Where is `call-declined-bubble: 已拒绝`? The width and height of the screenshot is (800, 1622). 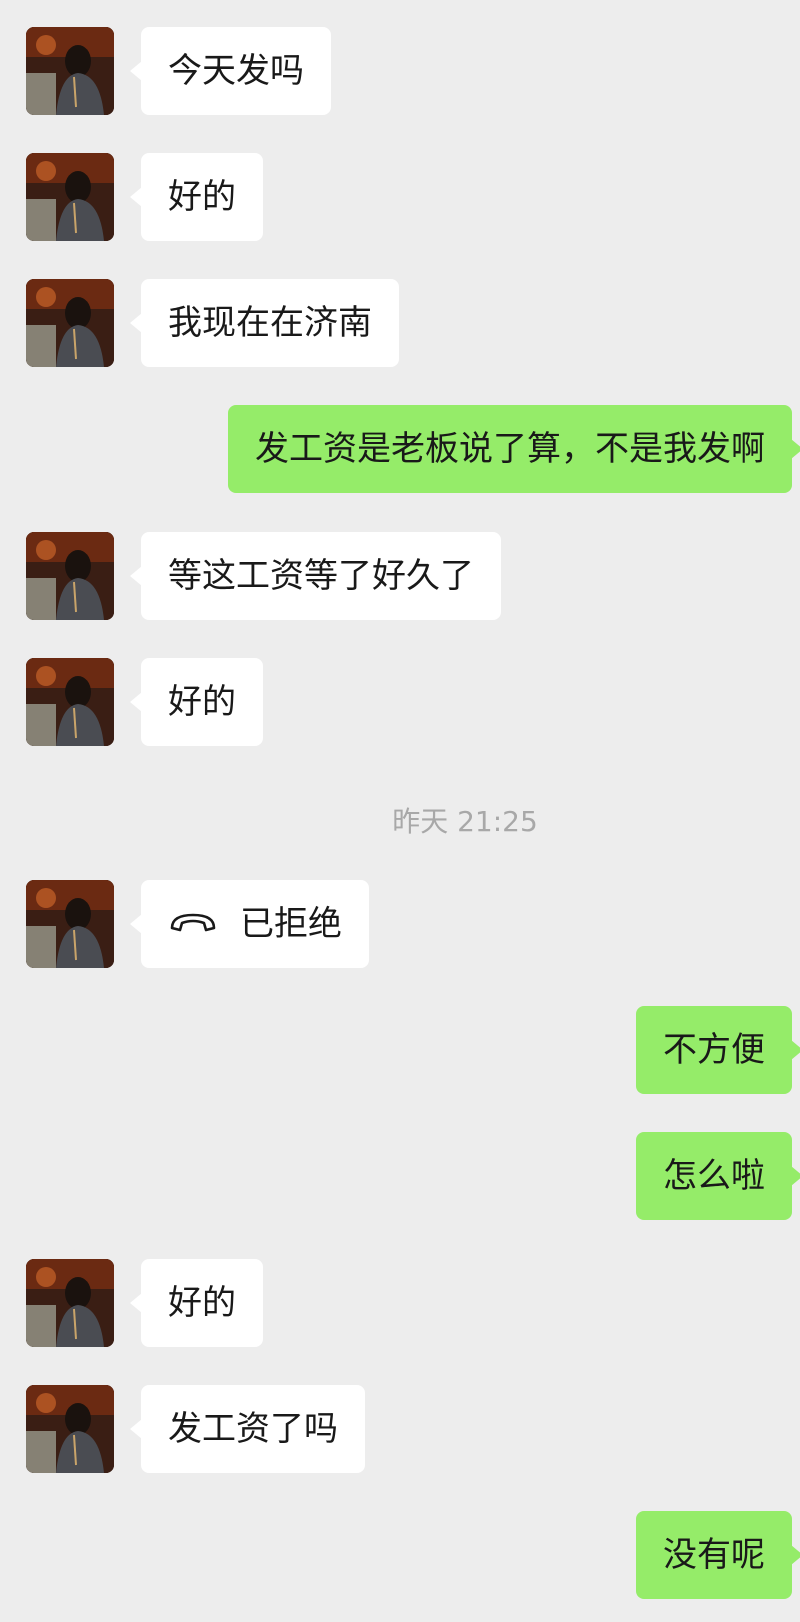
call-declined-bubble: 已拒绝 is located at coordinates (249, 923).